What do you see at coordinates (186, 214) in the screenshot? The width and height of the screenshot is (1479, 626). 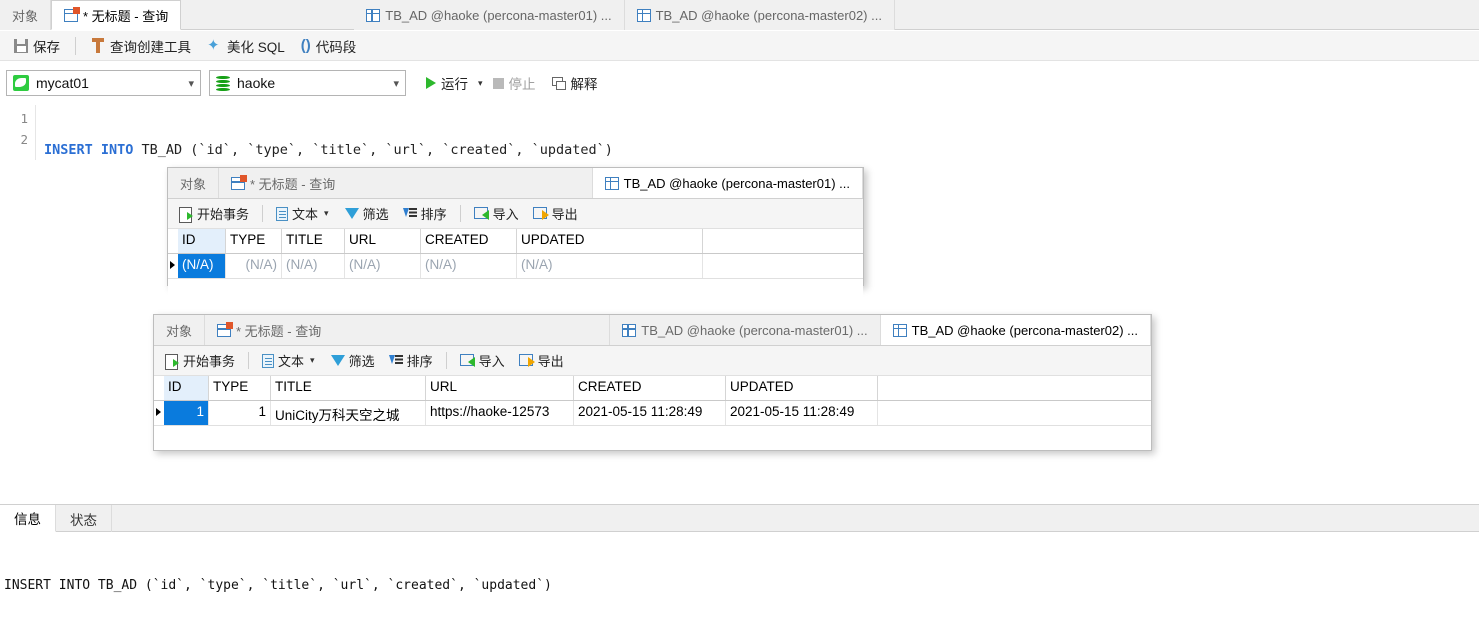 I see `transaction-icon` at bounding box center [186, 214].